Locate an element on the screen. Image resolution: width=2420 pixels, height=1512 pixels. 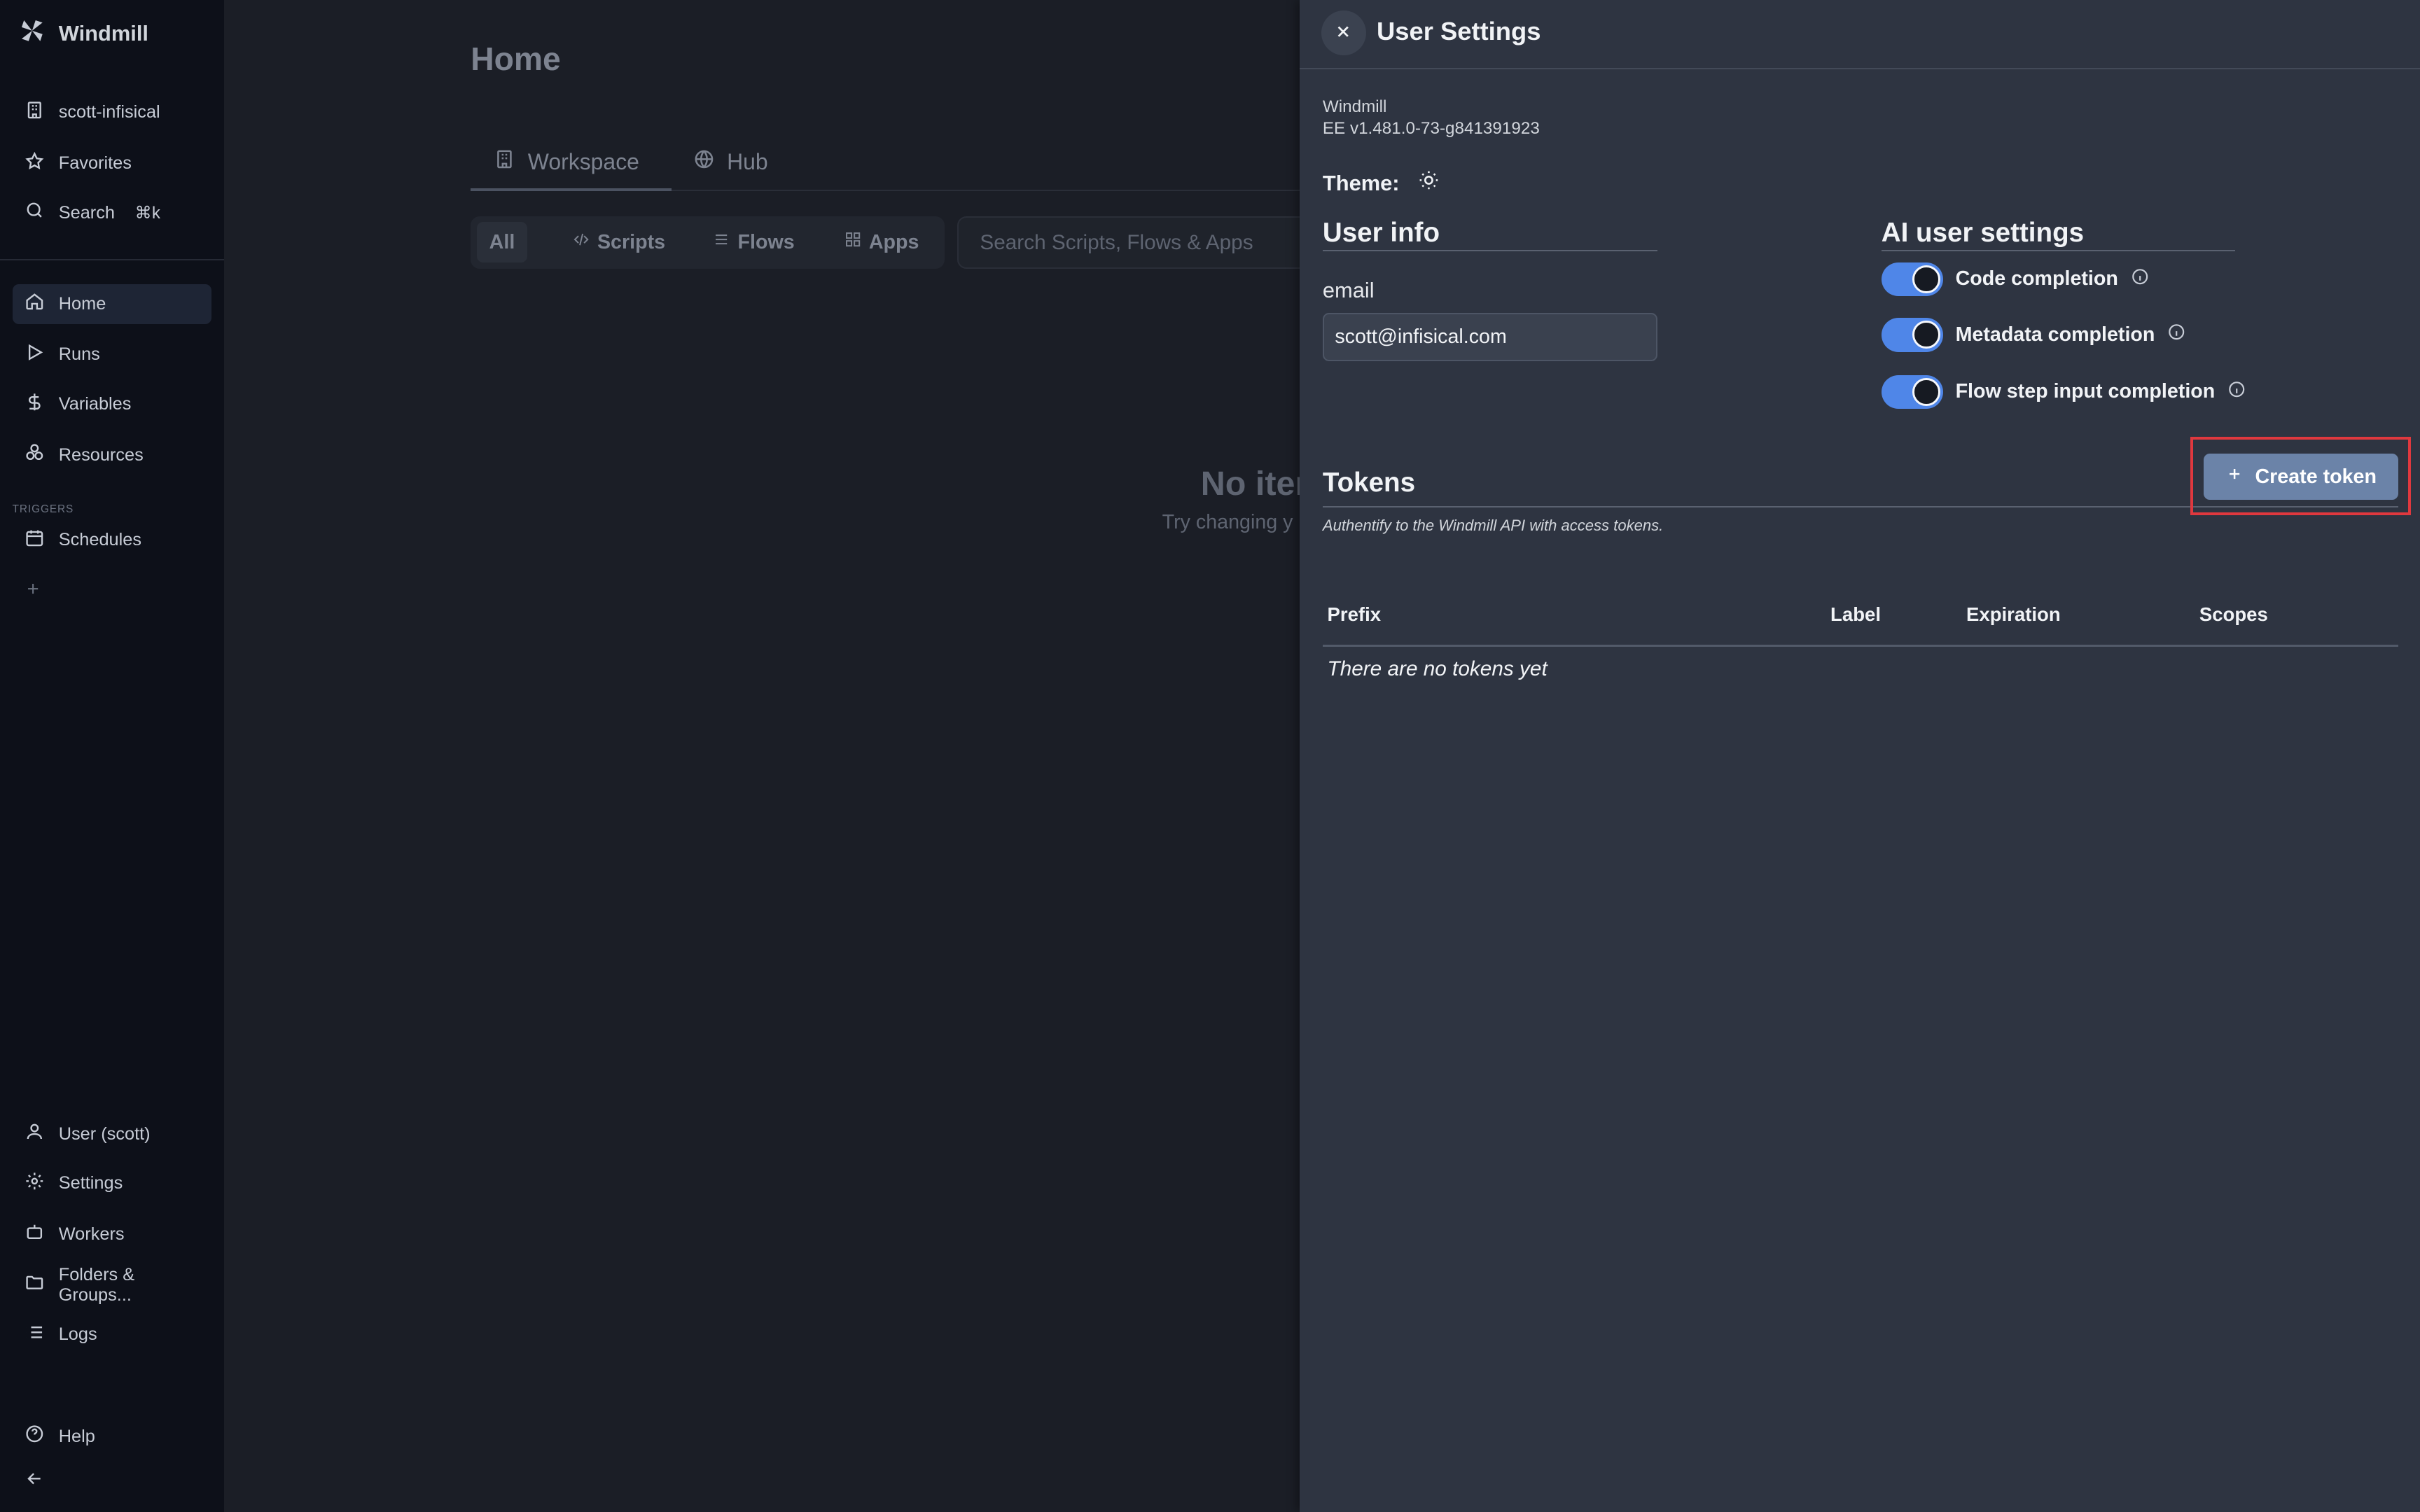
email-field is located at coordinates (1490, 337).